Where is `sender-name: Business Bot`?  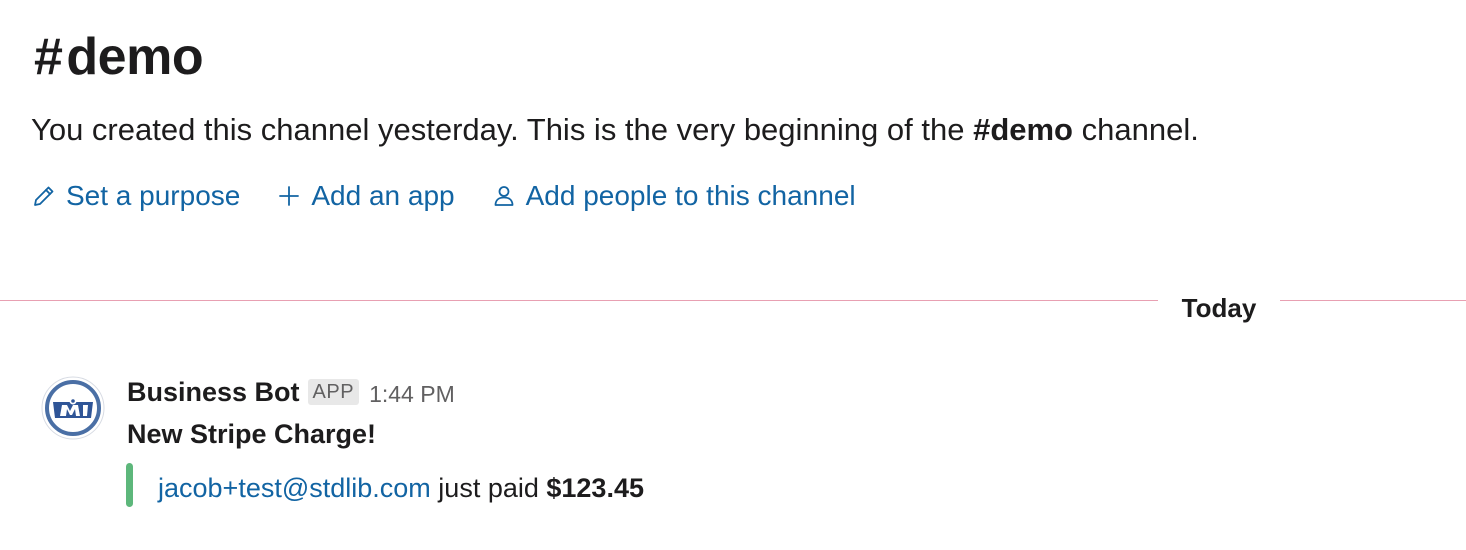
sender-name: Business Bot is located at coordinates (213, 392).